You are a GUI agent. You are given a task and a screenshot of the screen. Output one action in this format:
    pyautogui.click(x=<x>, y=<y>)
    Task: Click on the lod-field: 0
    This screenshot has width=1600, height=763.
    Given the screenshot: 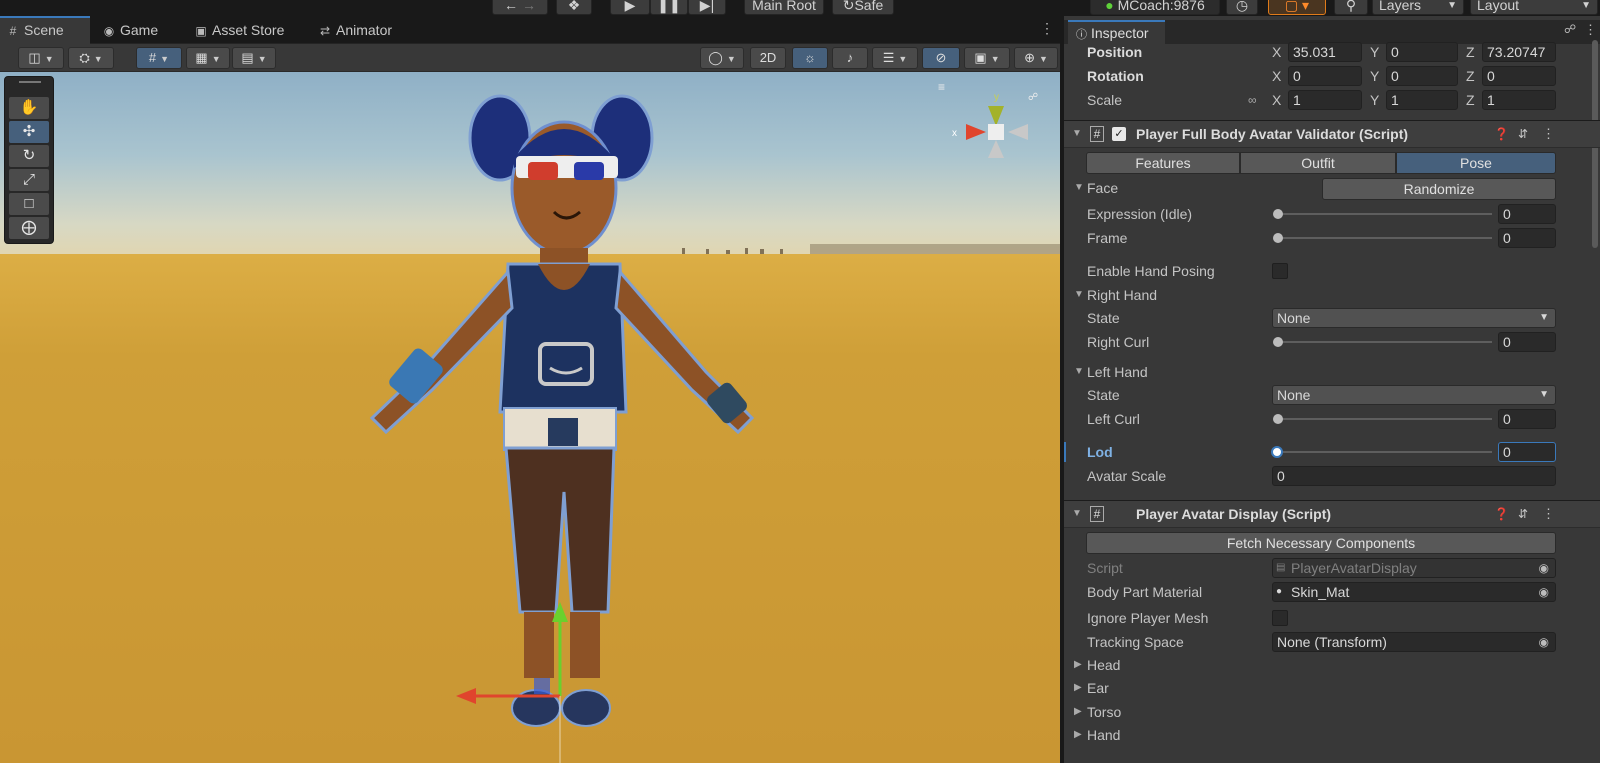 What is the action you would take?
    pyautogui.click(x=1527, y=452)
    